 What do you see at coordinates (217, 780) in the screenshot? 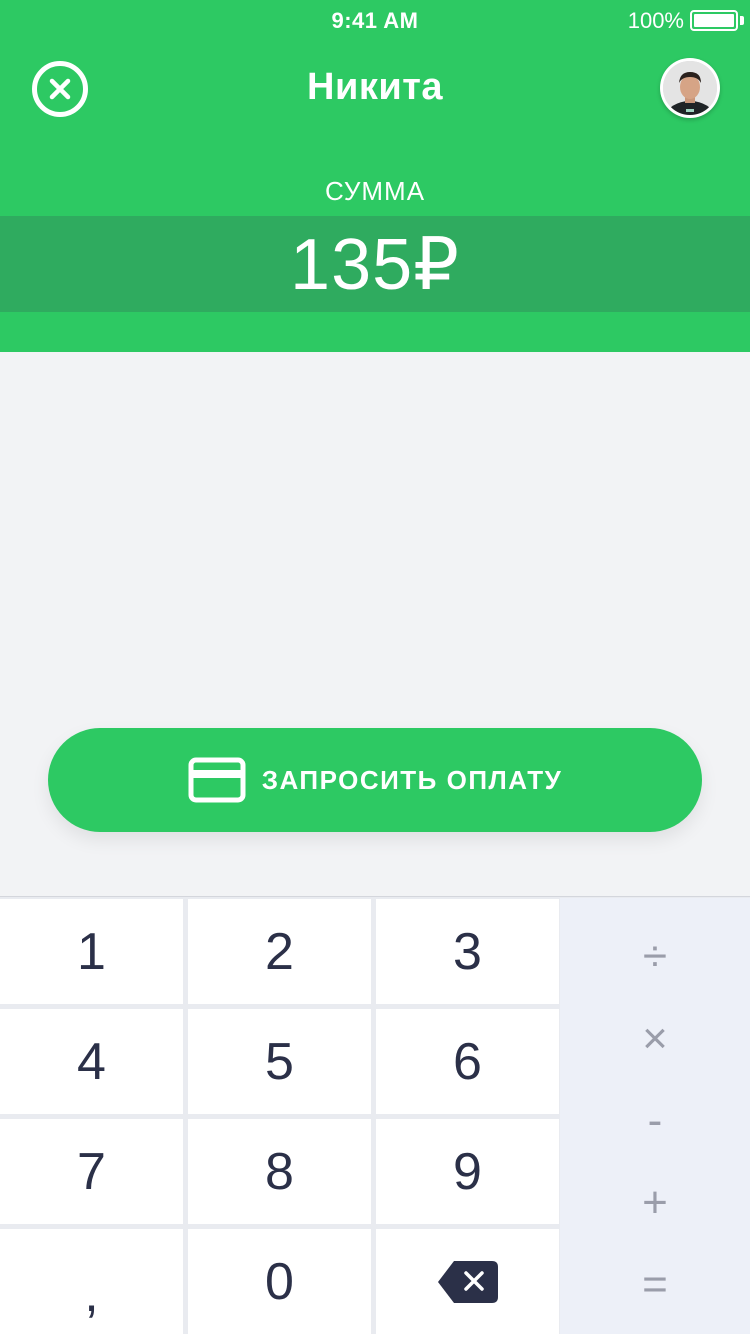
I see `credit-card-icon` at bounding box center [217, 780].